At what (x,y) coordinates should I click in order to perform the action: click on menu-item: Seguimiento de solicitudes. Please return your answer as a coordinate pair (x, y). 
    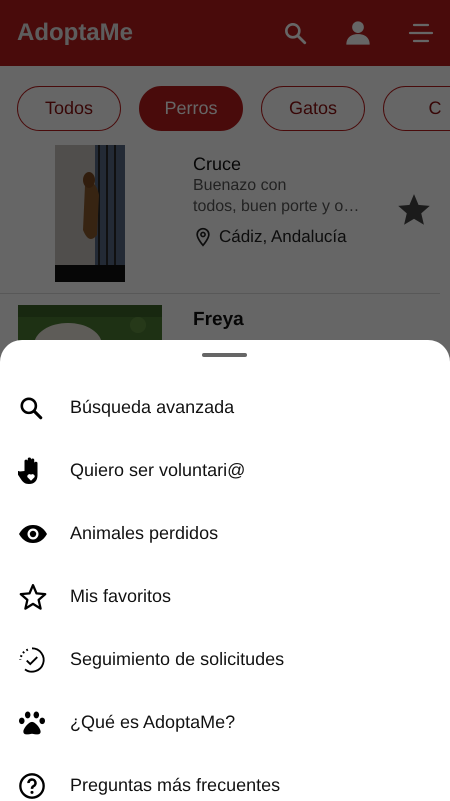
    Looking at the image, I should click on (225, 659).